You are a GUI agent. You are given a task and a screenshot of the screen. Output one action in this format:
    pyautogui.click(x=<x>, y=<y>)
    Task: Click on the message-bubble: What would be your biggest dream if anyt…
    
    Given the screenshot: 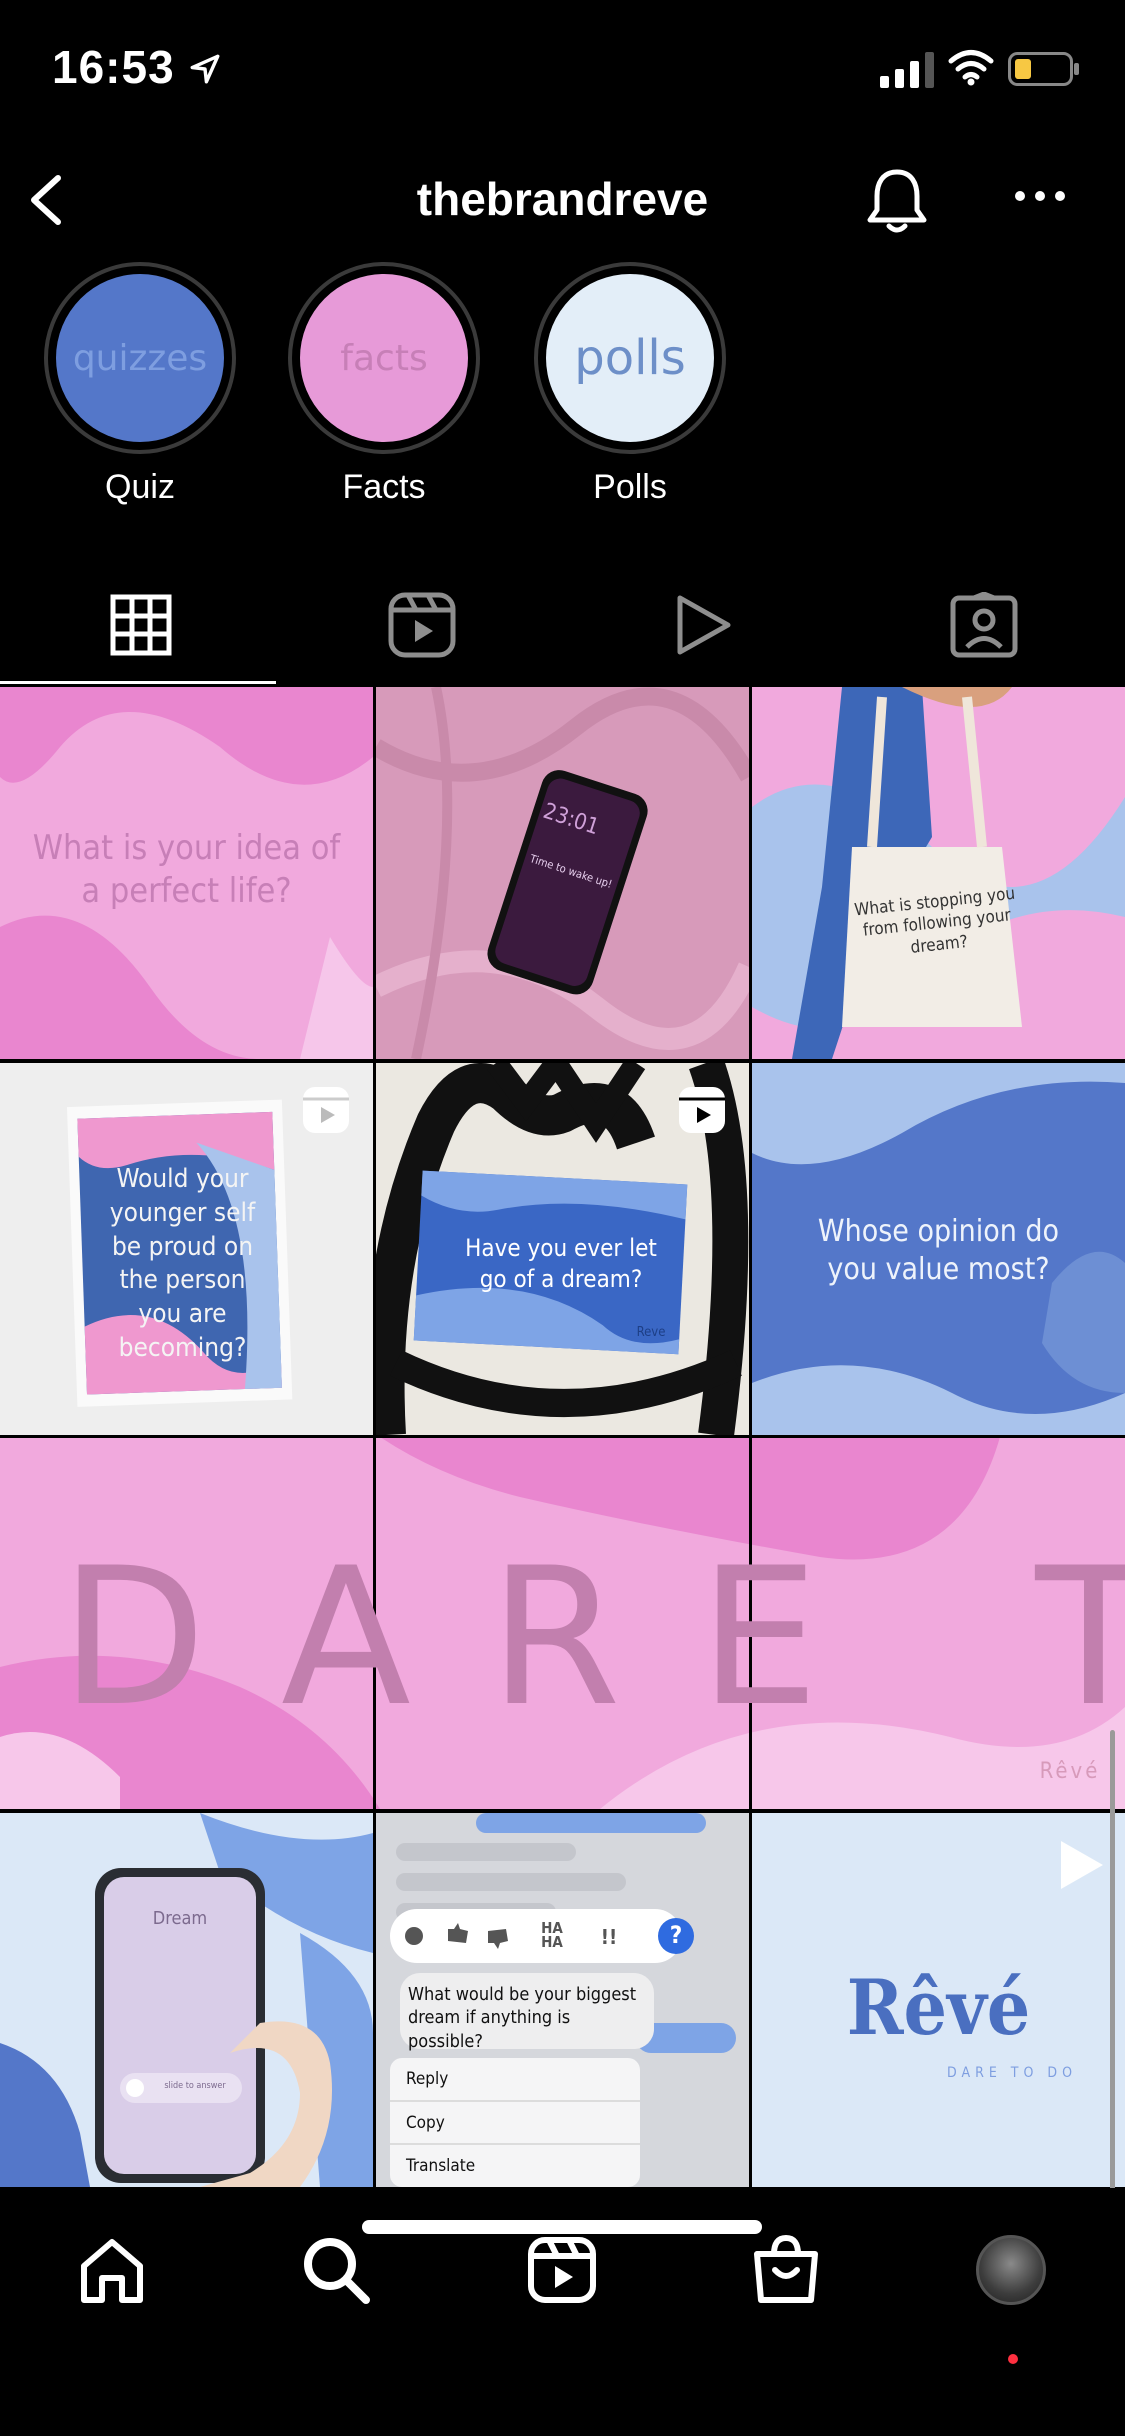 What is the action you would take?
    pyautogui.click(x=522, y=2018)
    